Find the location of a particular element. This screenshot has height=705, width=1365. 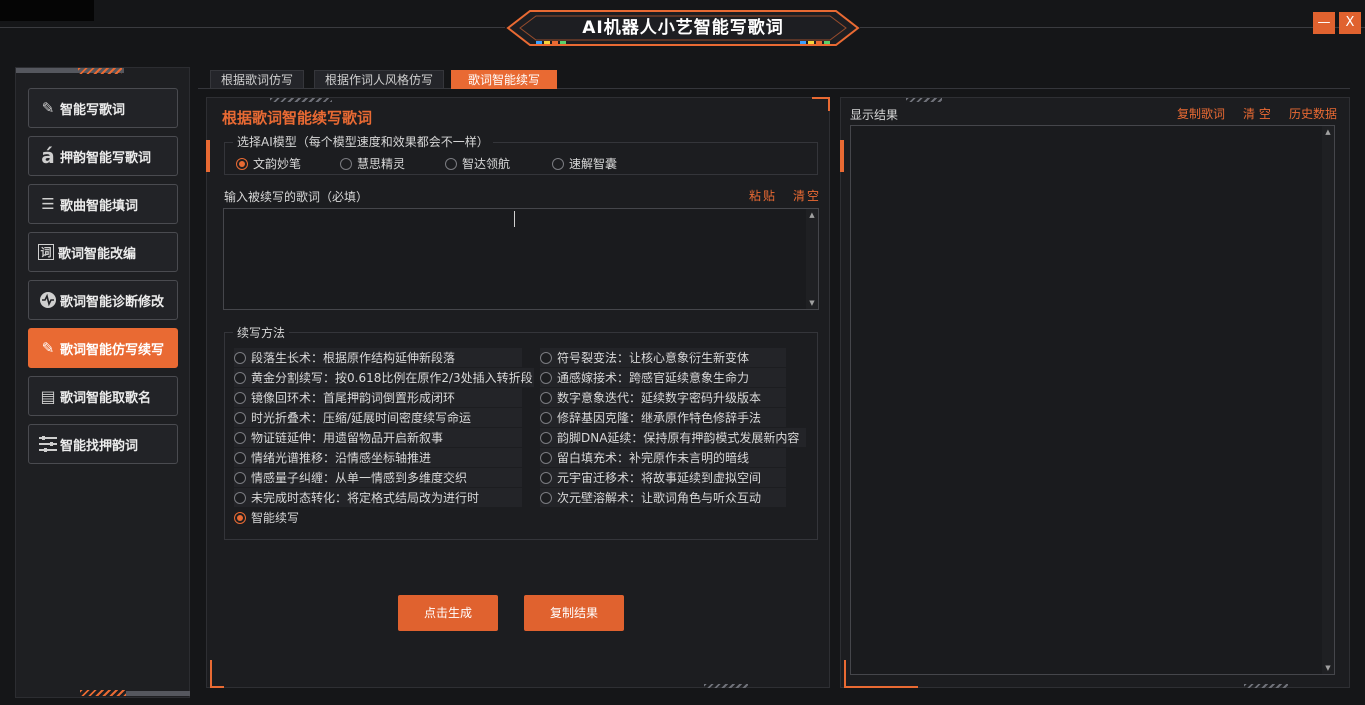

method-group-legend: 续写方法 is located at coordinates (261, 332).